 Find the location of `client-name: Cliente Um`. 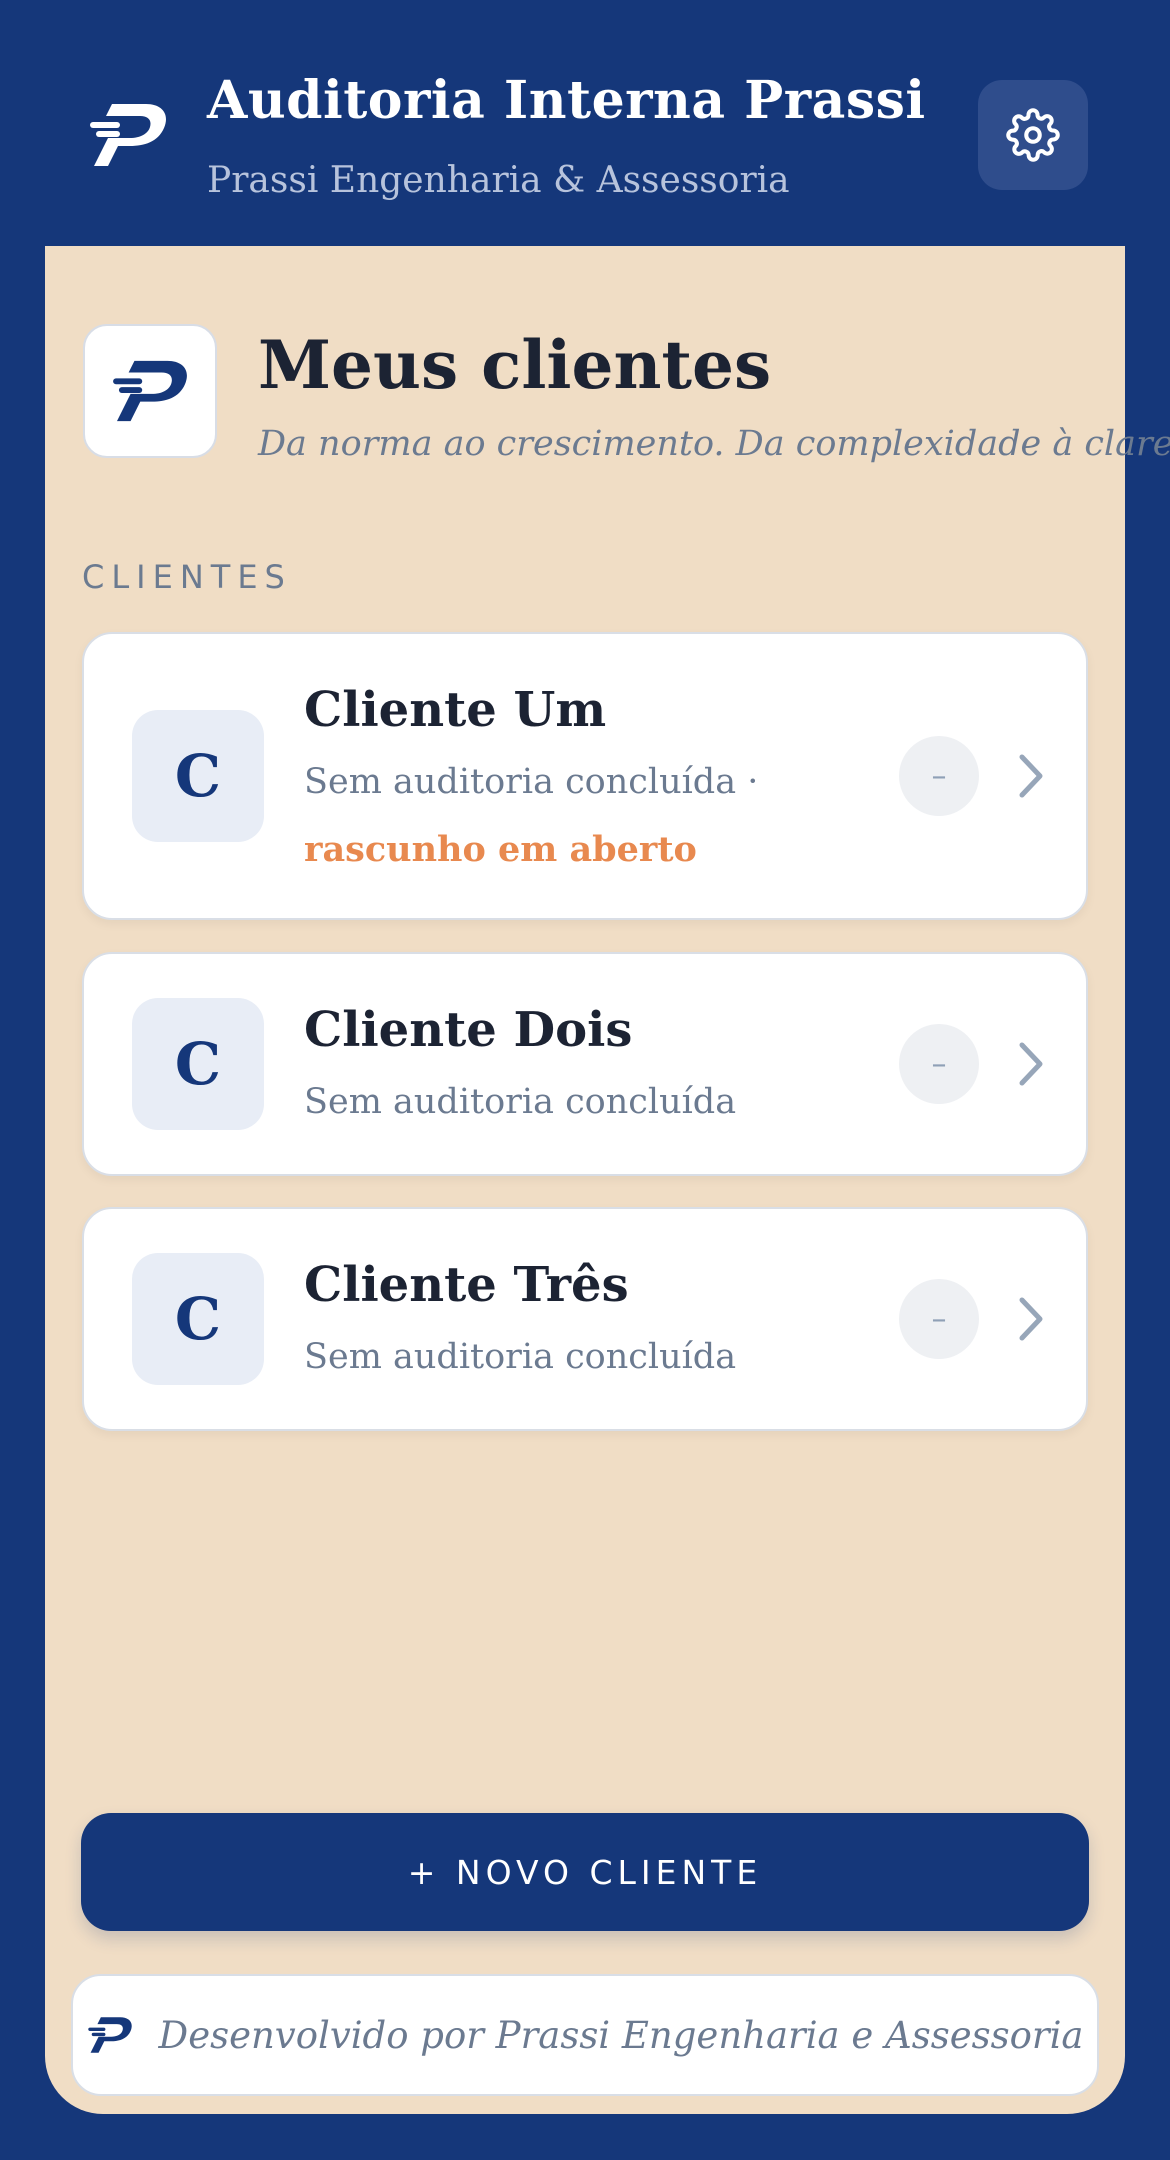

client-name: Cliente Um is located at coordinates (455, 710).